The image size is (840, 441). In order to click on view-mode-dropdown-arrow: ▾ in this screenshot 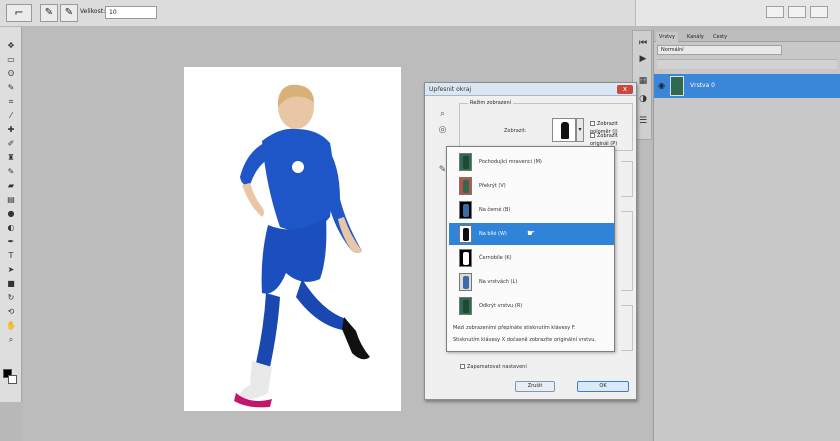, I will do `click(580, 130)`.